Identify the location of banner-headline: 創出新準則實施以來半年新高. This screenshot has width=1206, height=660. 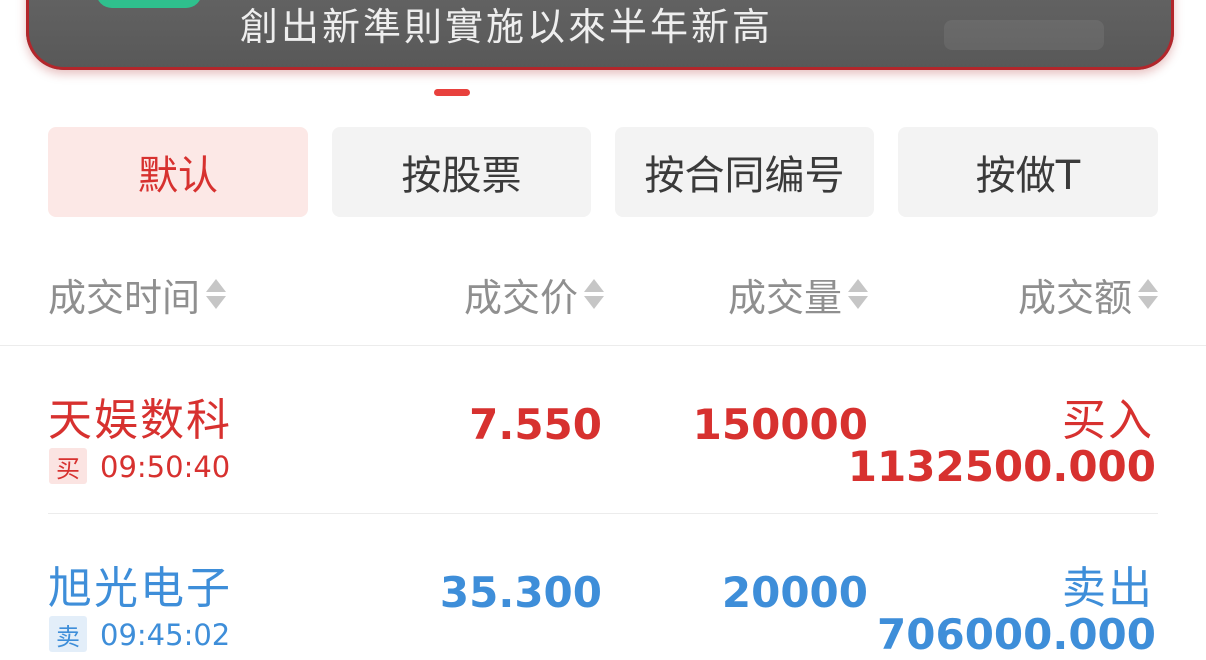
(507, 27).